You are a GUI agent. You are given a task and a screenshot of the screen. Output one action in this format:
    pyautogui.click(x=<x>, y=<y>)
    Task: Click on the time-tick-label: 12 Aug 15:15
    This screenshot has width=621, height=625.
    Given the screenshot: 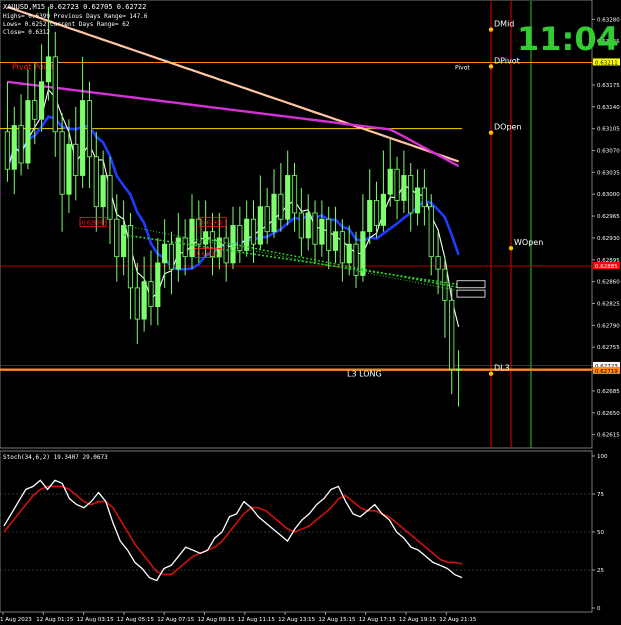 What is the action you would take?
    pyautogui.click(x=337, y=620)
    